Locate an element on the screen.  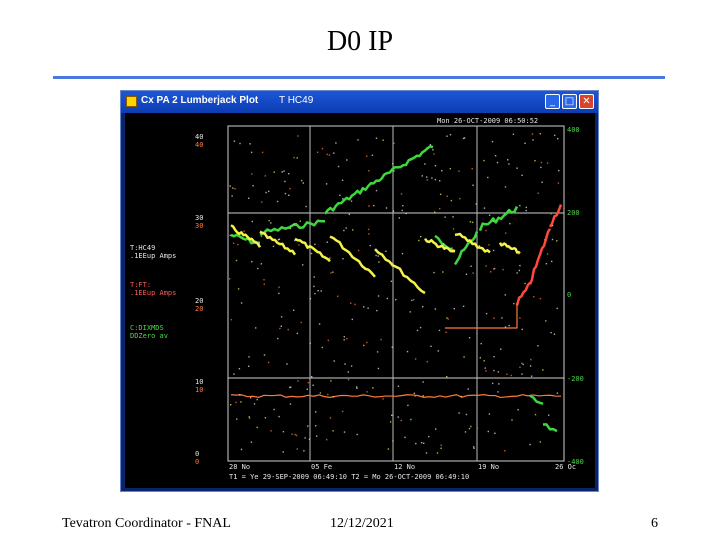
minimize-button: _ is located at coordinates (552, 101).